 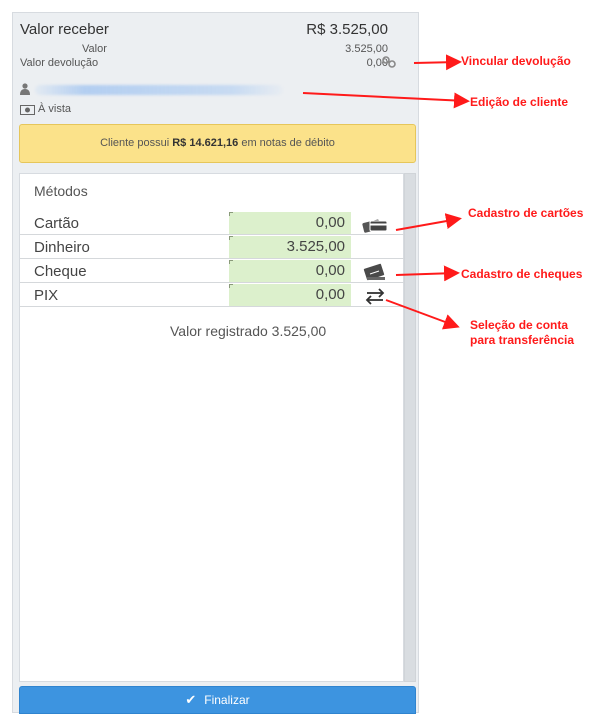 I want to click on arrow-edit-client, so click(x=386, y=100).